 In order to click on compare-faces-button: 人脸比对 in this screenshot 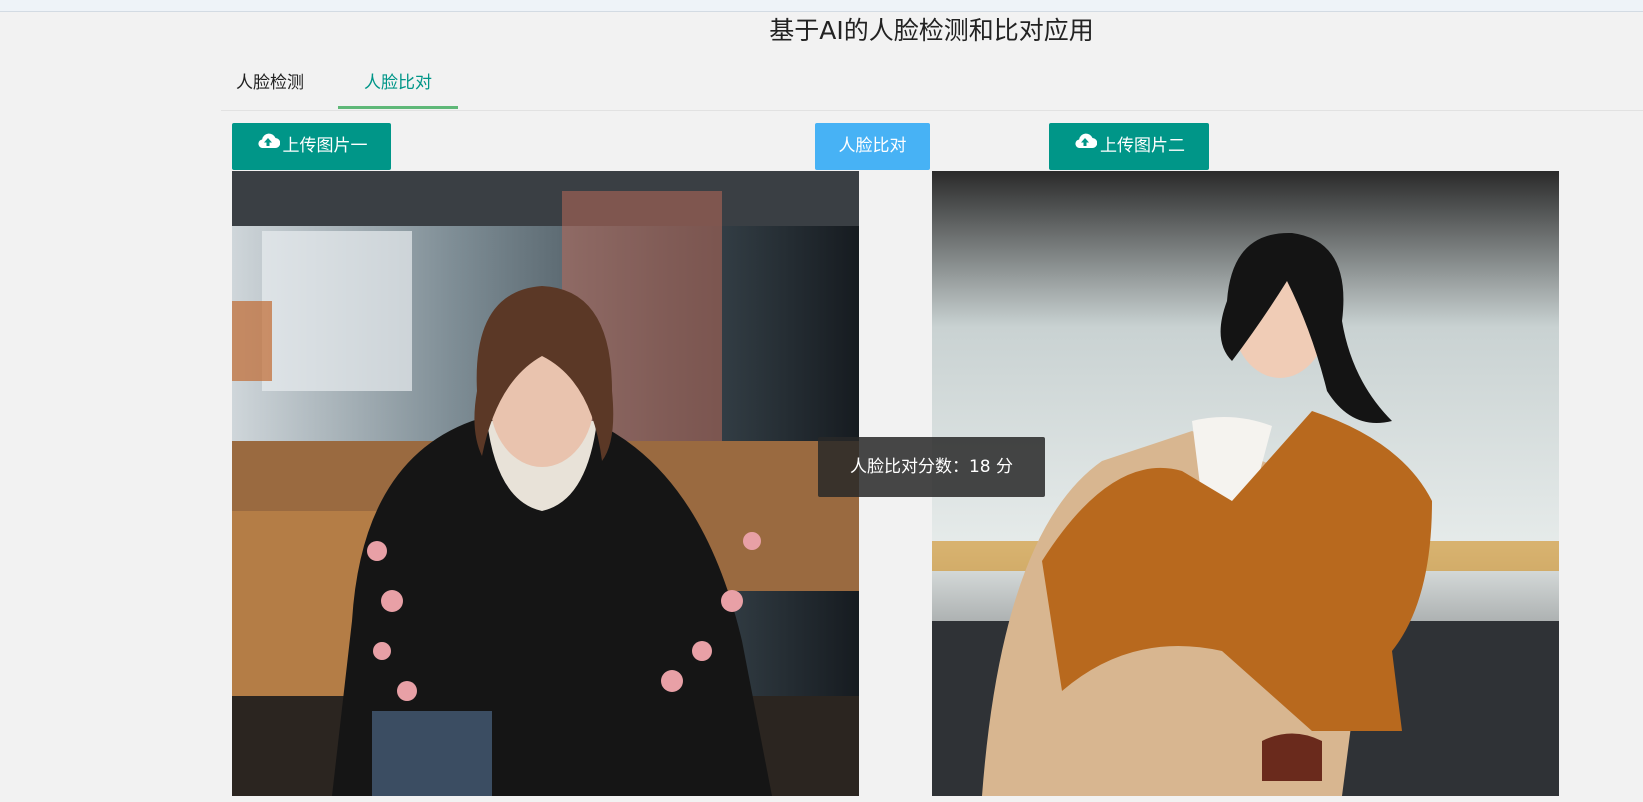, I will do `click(872, 146)`.